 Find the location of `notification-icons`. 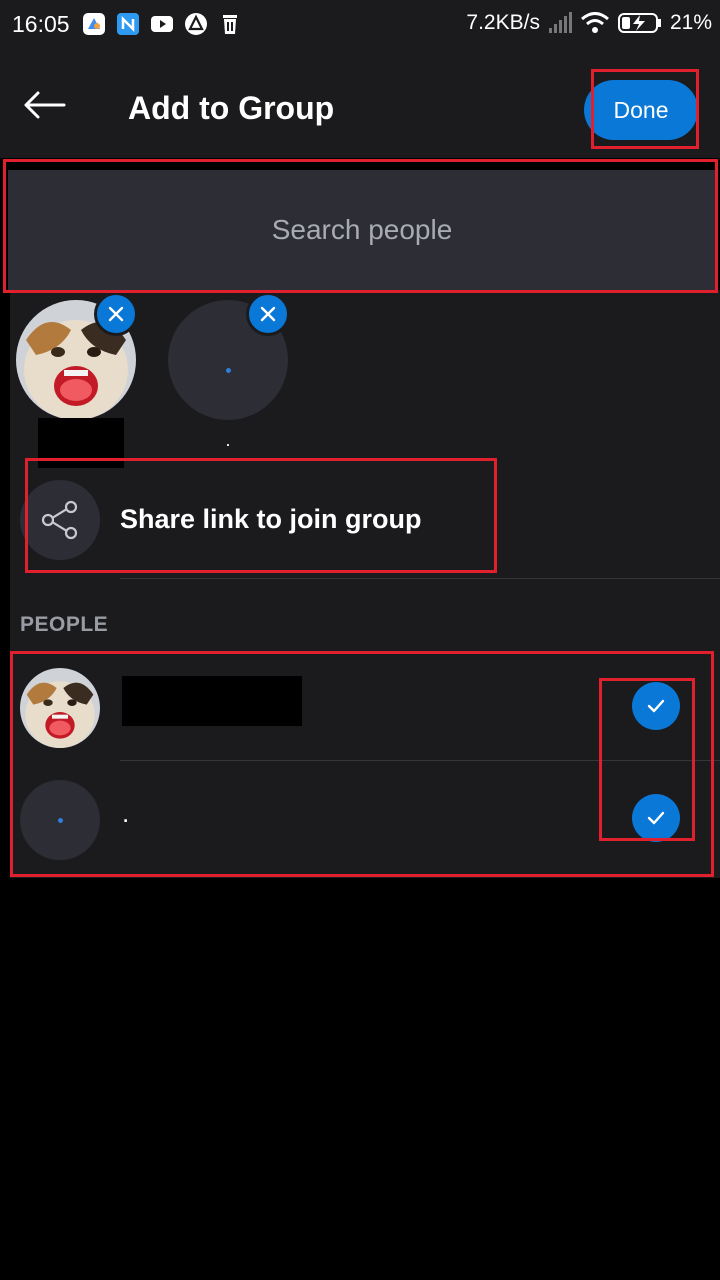

notification-icons is located at coordinates (162, 24).